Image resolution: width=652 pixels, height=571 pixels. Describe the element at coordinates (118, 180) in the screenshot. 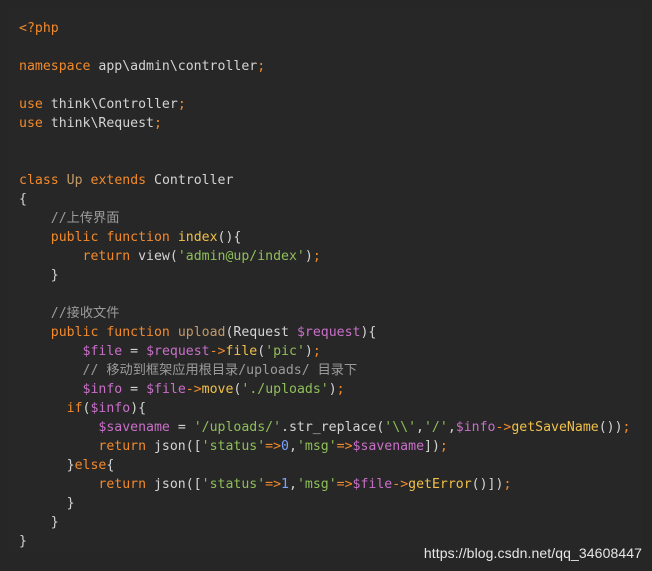

I see `code-token: extends` at that location.